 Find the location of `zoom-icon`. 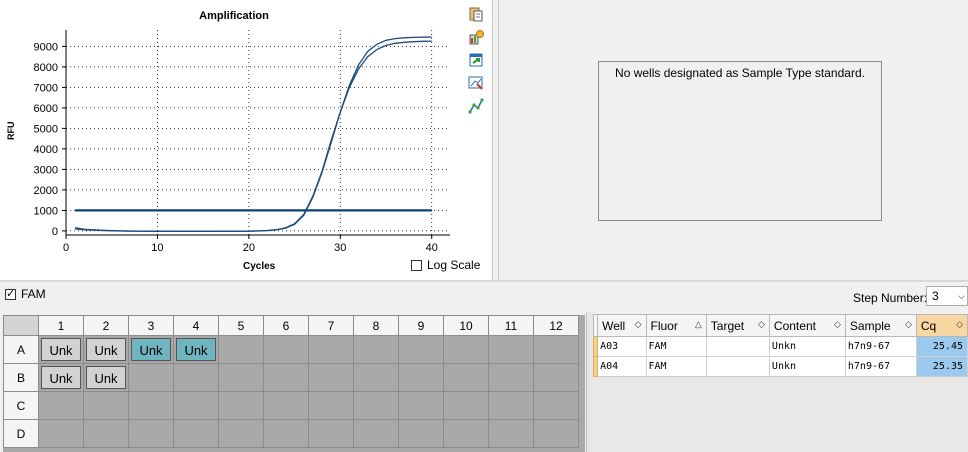

zoom-icon is located at coordinates (476, 83).